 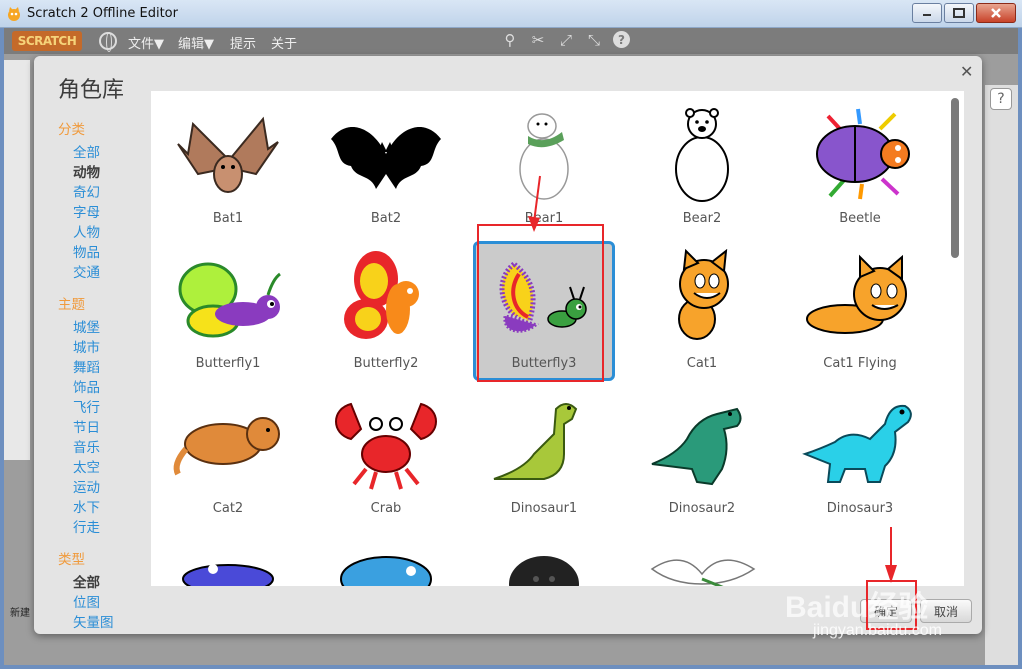 What do you see at coordinates (86, 171) in the screenshot?
I see `category-animals: 动物` at bounding box center [86, 171].